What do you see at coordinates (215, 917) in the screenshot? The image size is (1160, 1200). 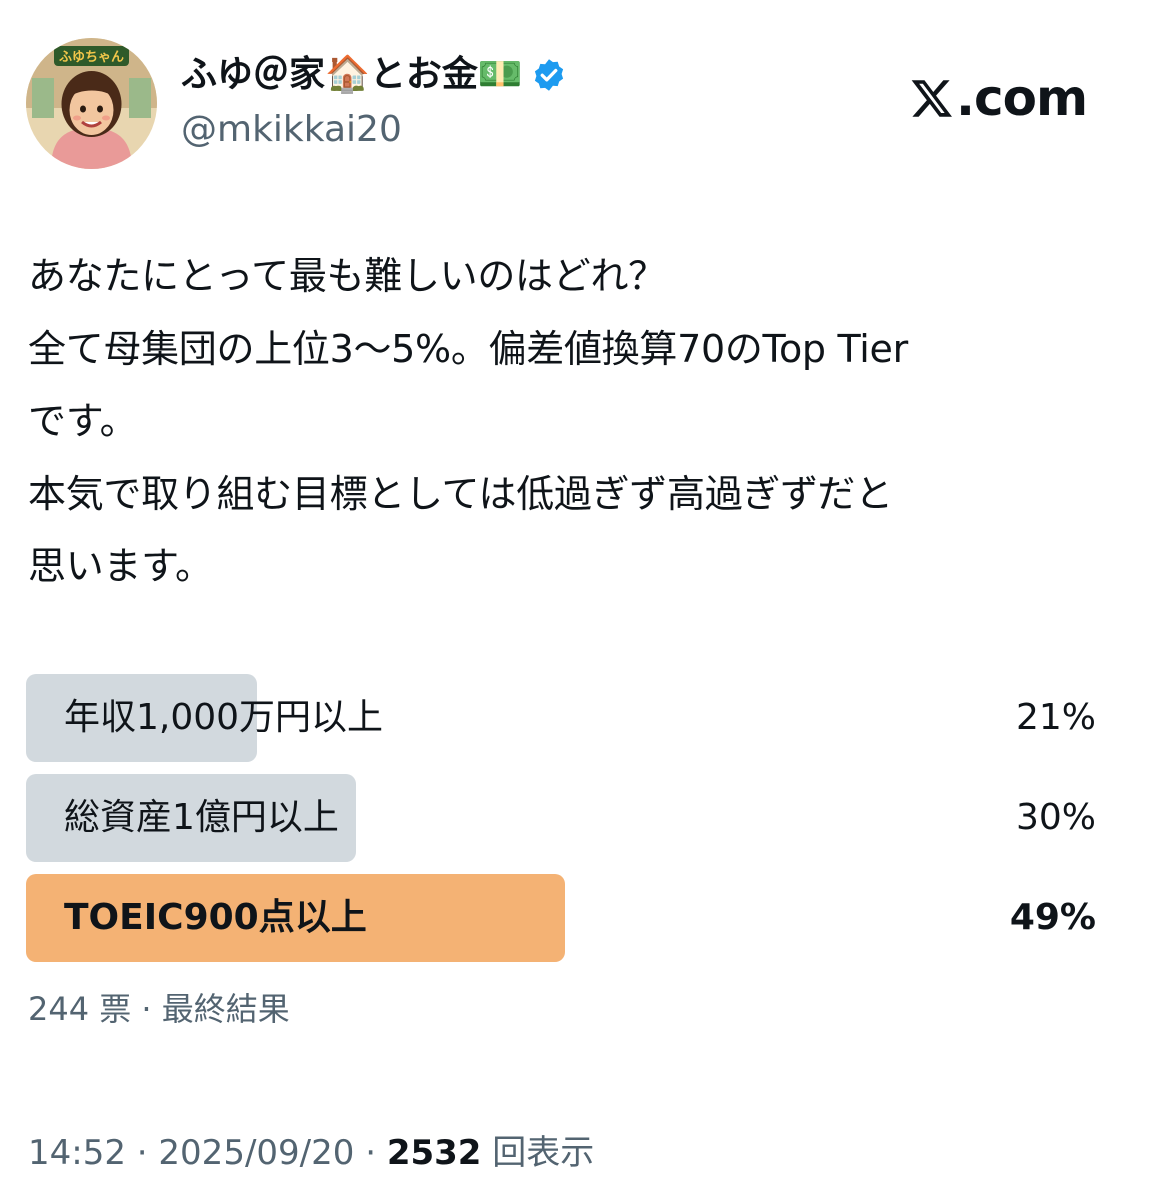 I see `poll-option-label: TOEIC900点以上` at bounding box center [215, 917].